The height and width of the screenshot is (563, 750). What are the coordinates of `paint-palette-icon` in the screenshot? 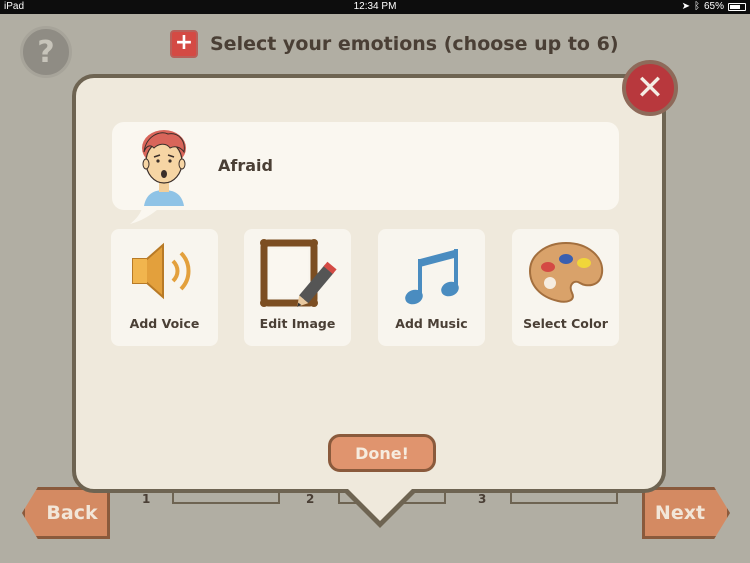 It's located at (565, 272).